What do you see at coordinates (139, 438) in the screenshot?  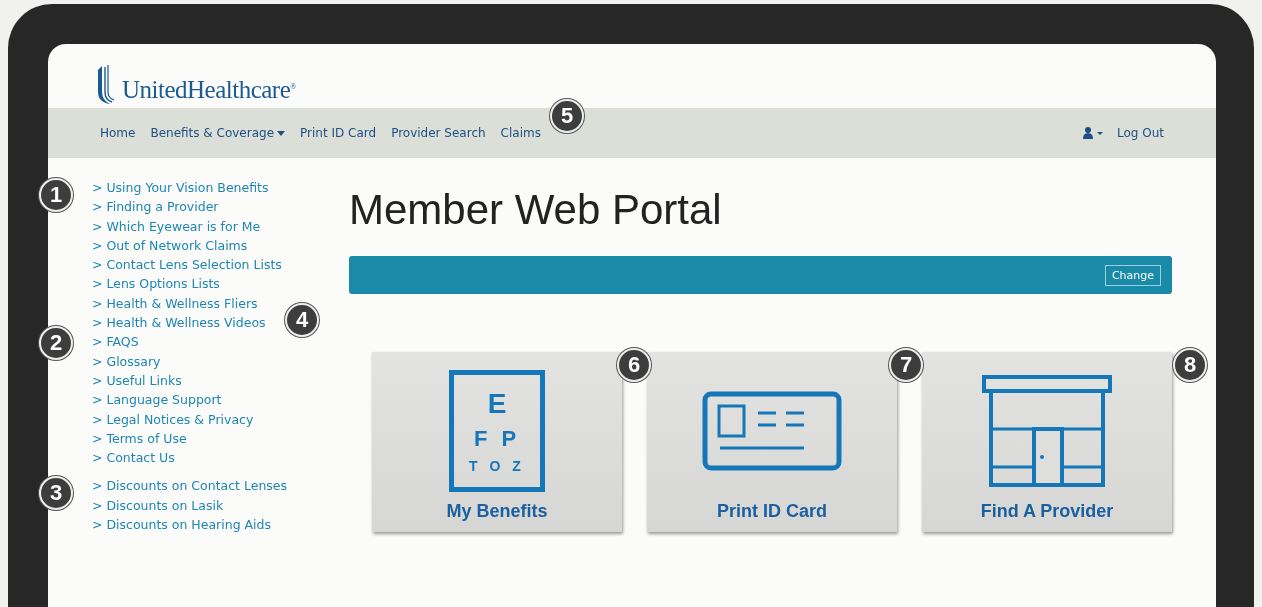 I see `sidebar-link: > Terms of Use` at bounding box center [139, 438].